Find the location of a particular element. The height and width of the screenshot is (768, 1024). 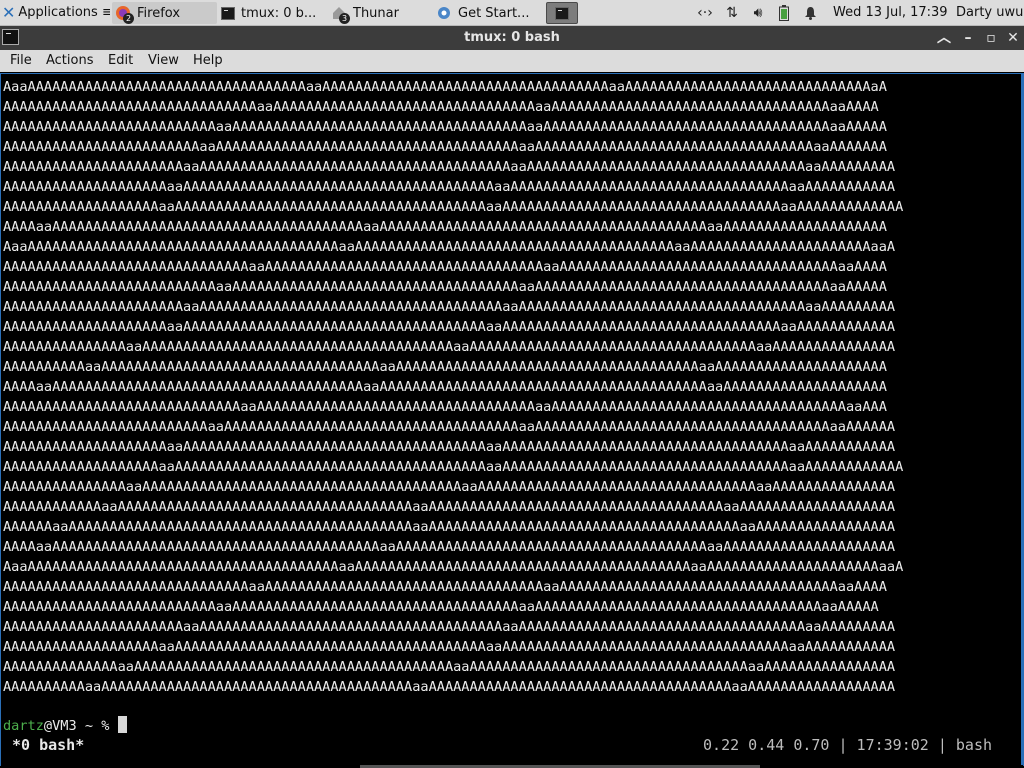

firefox-icon: 2 is located at coordinates (124, 14).